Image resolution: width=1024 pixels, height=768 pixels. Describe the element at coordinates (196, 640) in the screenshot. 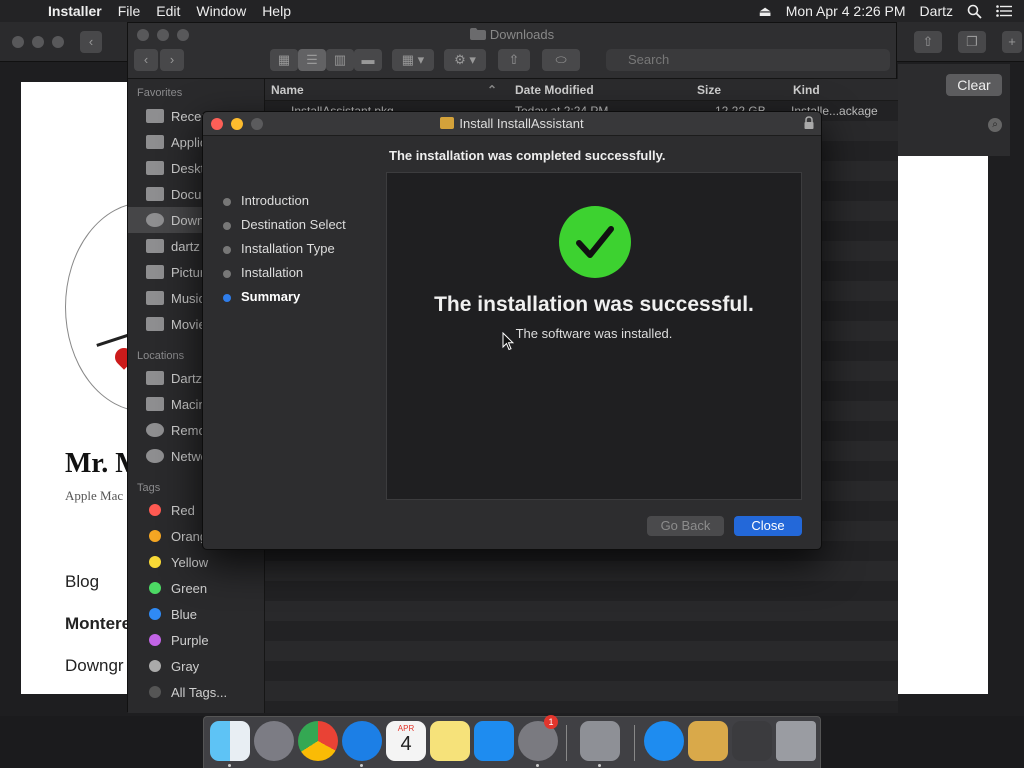

I see `sidebar-tag-purple: Purple` at that location.